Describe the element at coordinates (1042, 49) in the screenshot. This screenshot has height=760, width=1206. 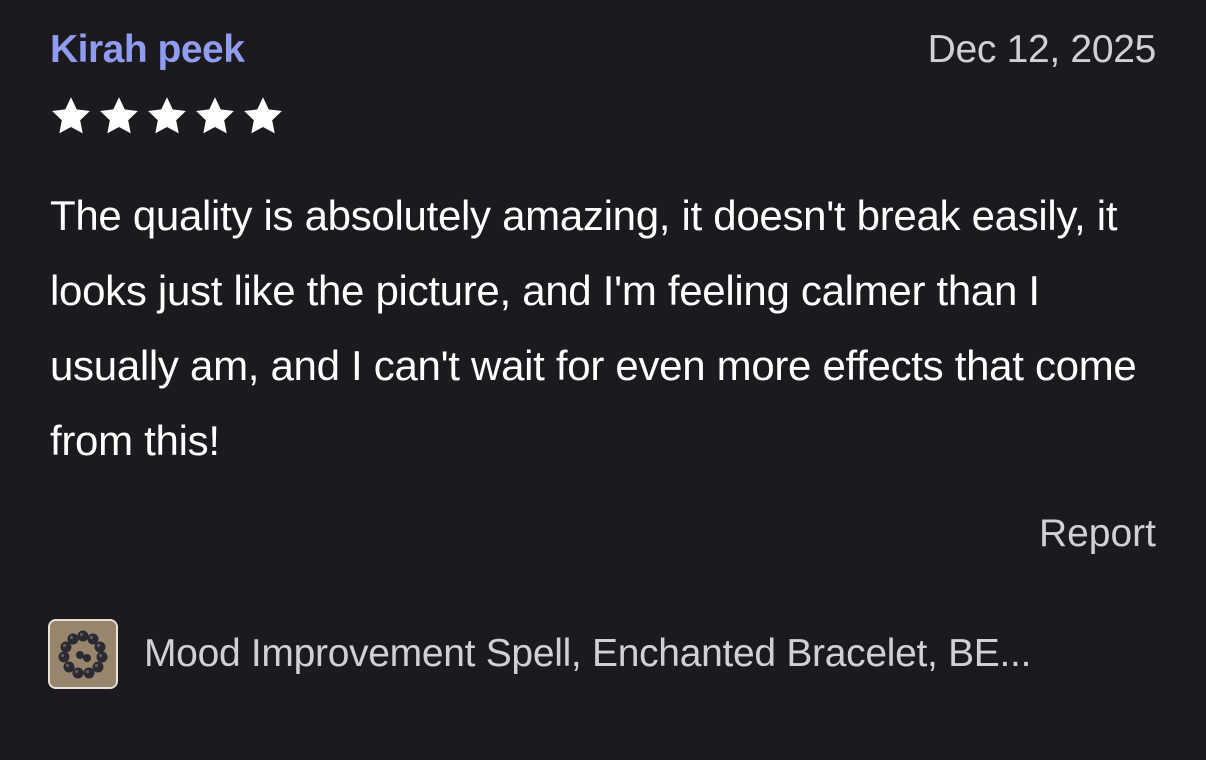
I see `review-date: Dec 12, 2025` at that location.